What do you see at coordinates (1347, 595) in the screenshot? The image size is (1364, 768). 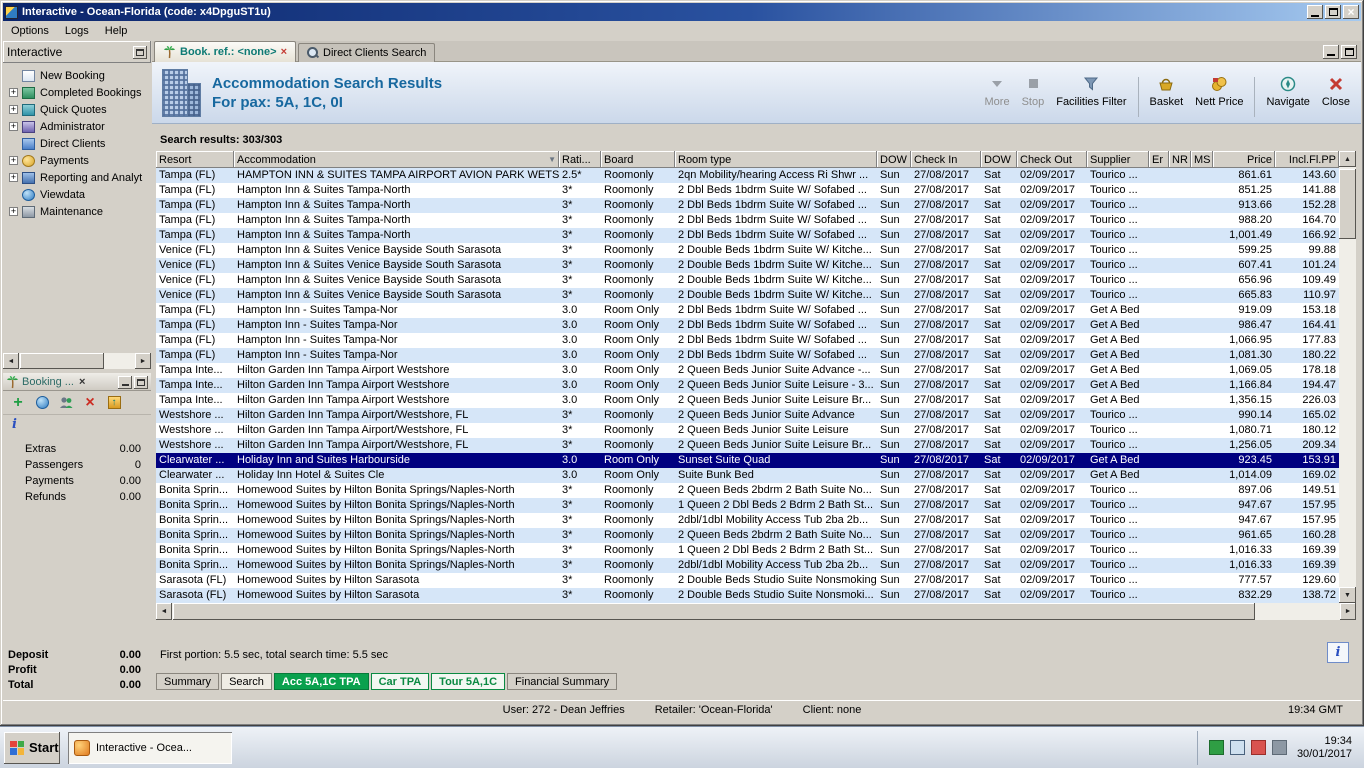 I see `scroll-down-button` at bounding box center [1347, 595].